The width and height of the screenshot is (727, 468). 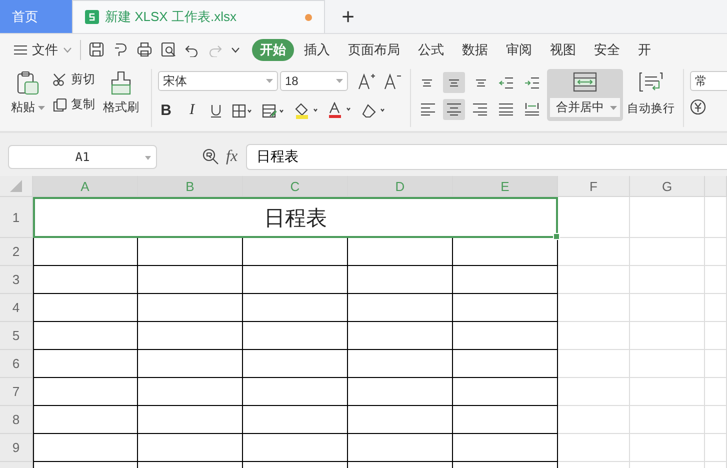 I want to click on ribbon-tab: 公式, so click(x=431, y=49).